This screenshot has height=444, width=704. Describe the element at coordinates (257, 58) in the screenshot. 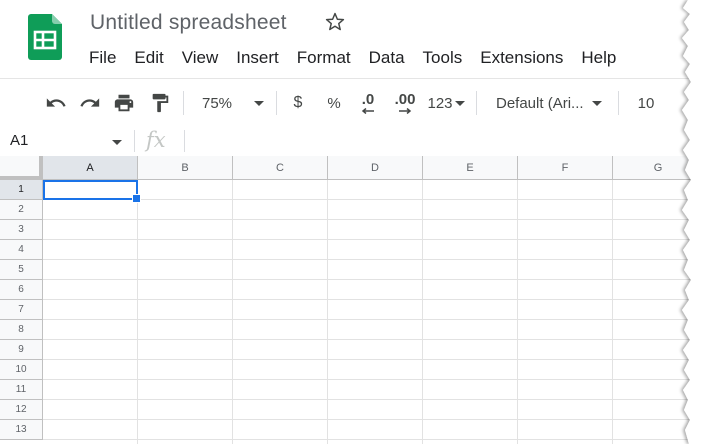

I see `menu-insert: Insert` at that location.